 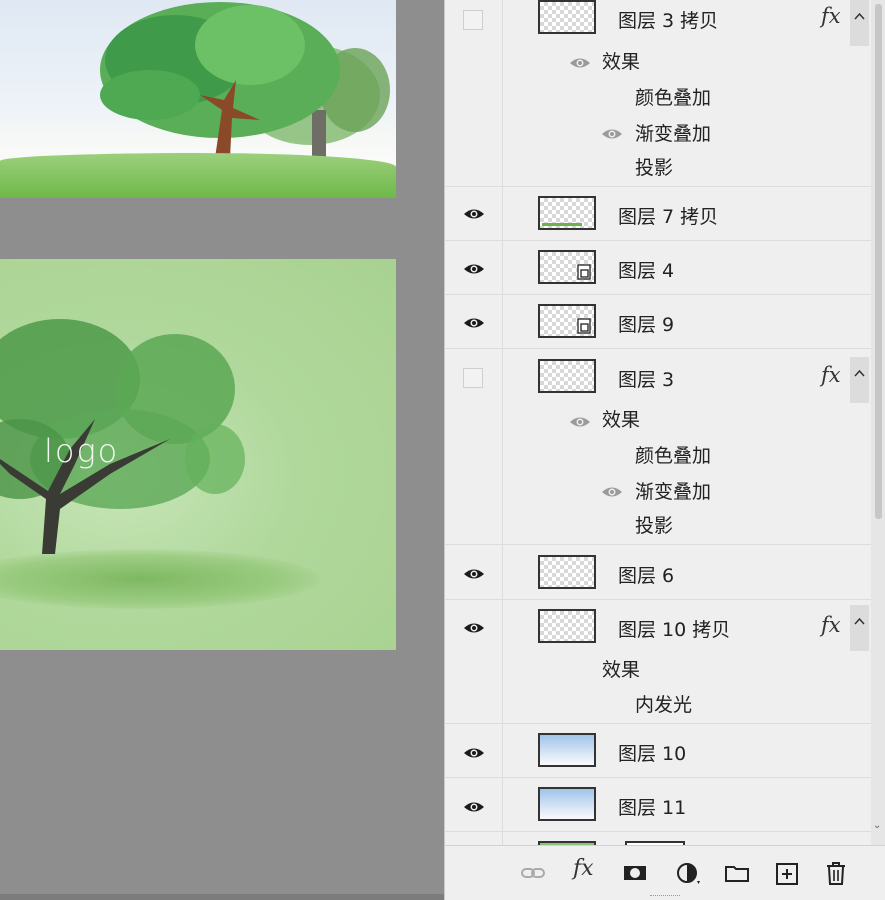 I want to click on grass-strip, so click(x=198, y=175).